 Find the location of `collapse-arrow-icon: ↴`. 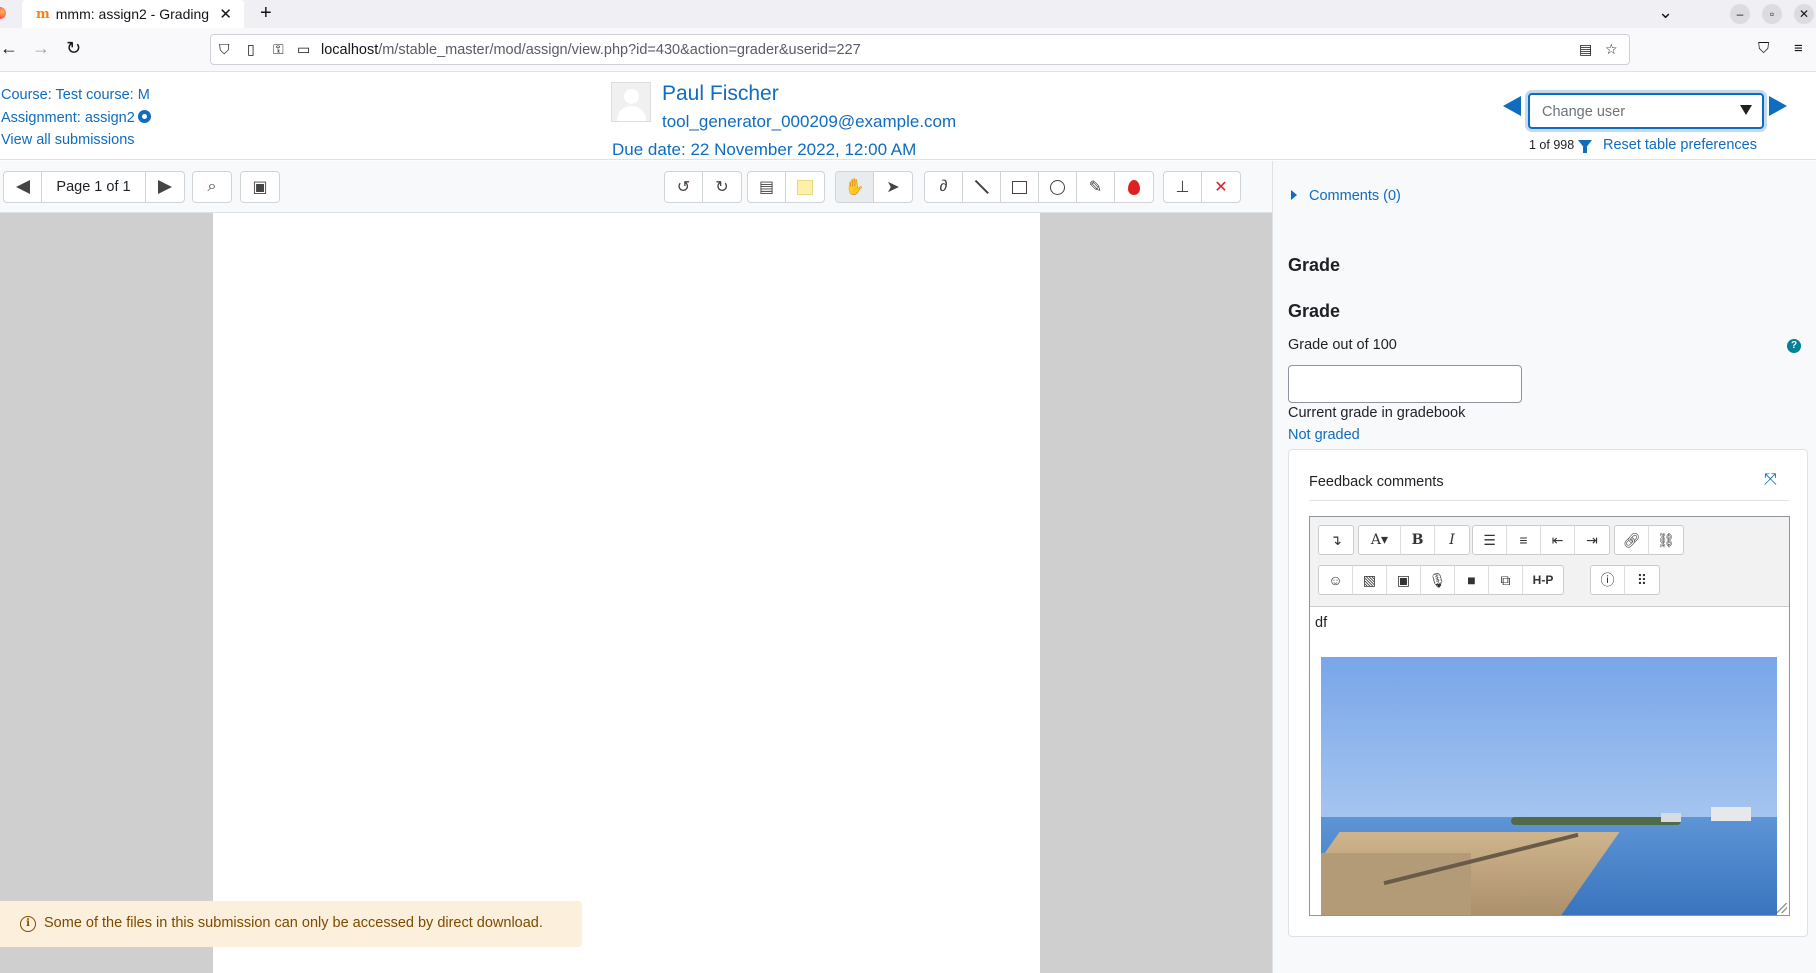

collapse-arrow-icon: ↴ is located at coordinates (1336, 539).